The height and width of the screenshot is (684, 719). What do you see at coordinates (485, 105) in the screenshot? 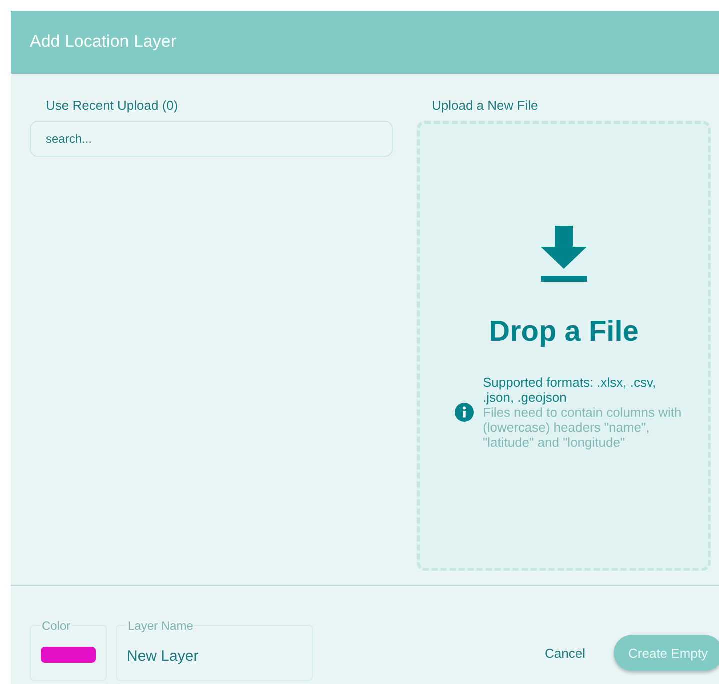
I see `section-label: Upload a New File` at bounding box center [485, 105].